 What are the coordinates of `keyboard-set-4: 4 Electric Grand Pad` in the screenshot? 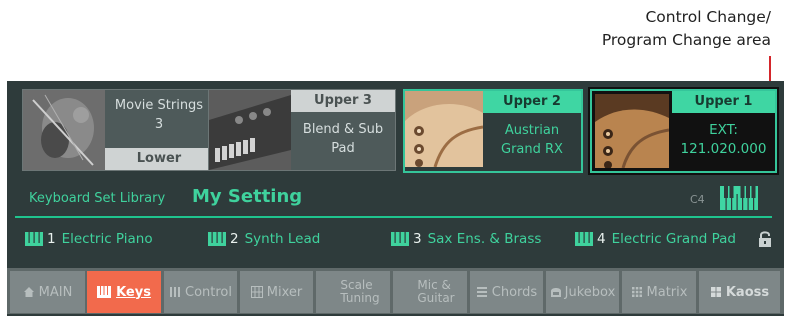 It's located at (655, 239).